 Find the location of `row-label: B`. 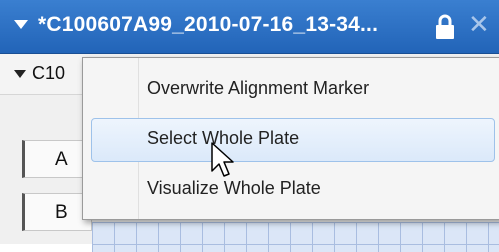

row-label: B is located at coordinates (61, 212).